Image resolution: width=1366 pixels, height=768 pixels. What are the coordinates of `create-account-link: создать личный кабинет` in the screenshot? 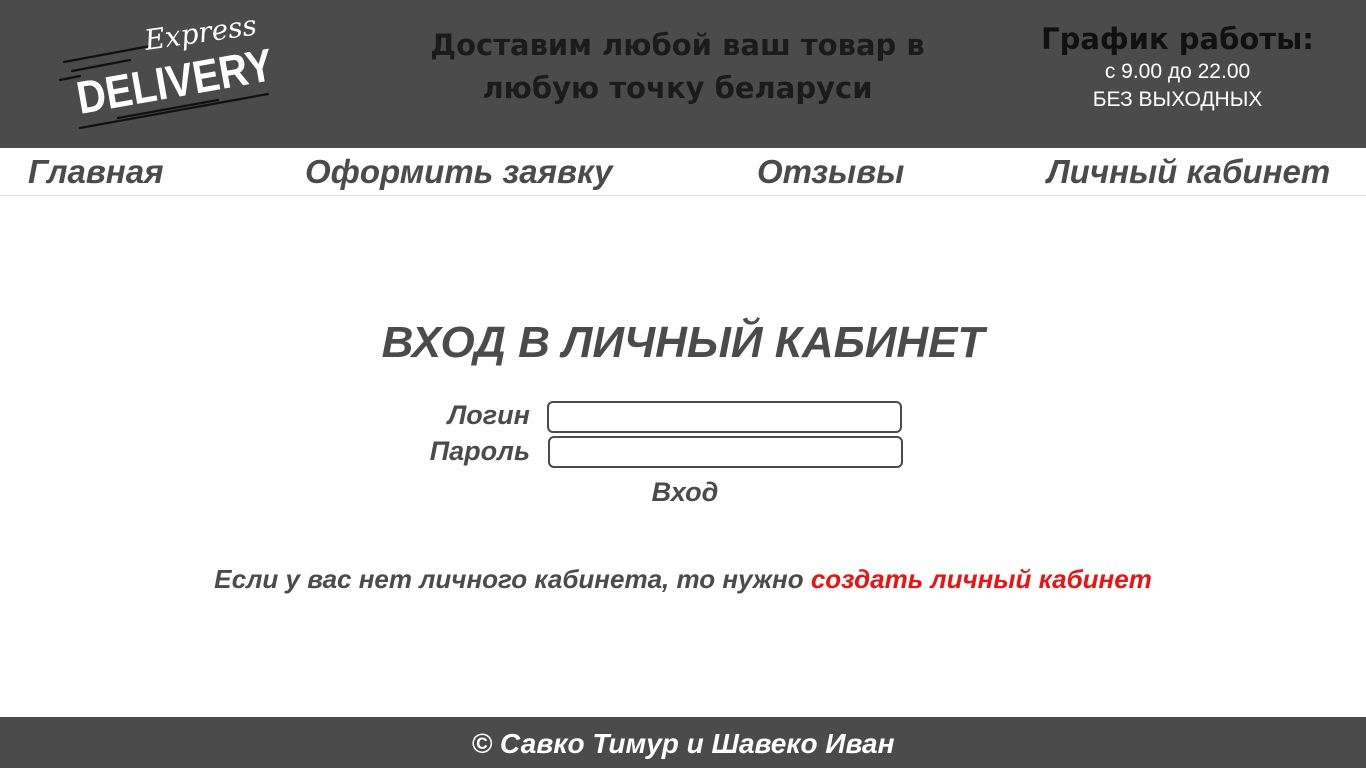 It's located at (981, 579).